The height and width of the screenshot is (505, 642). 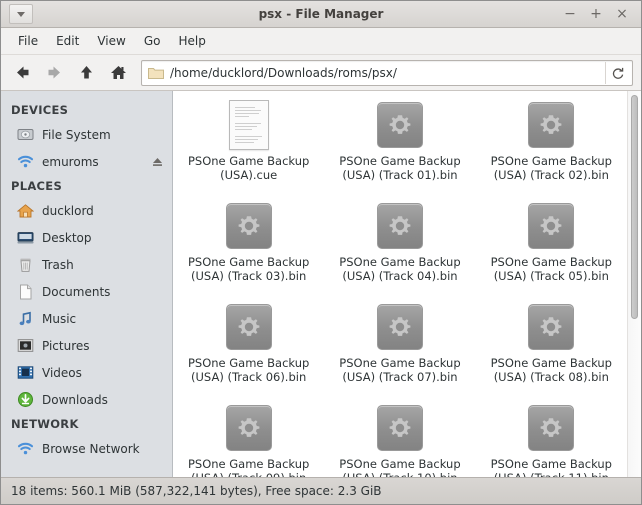 I want to click on home-folder-icon, so click(x=25, y=210).